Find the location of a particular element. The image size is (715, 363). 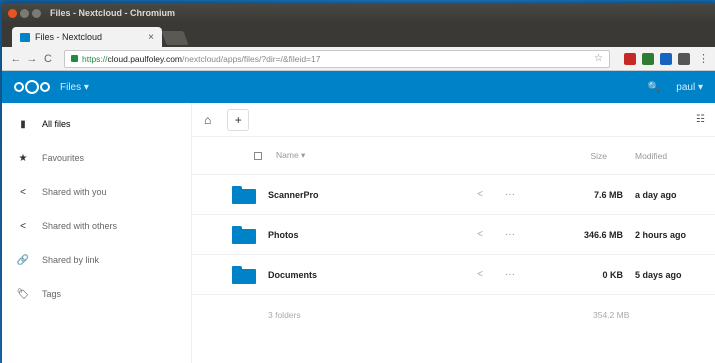

file-name: Photos is located at coordinates (366, 235).